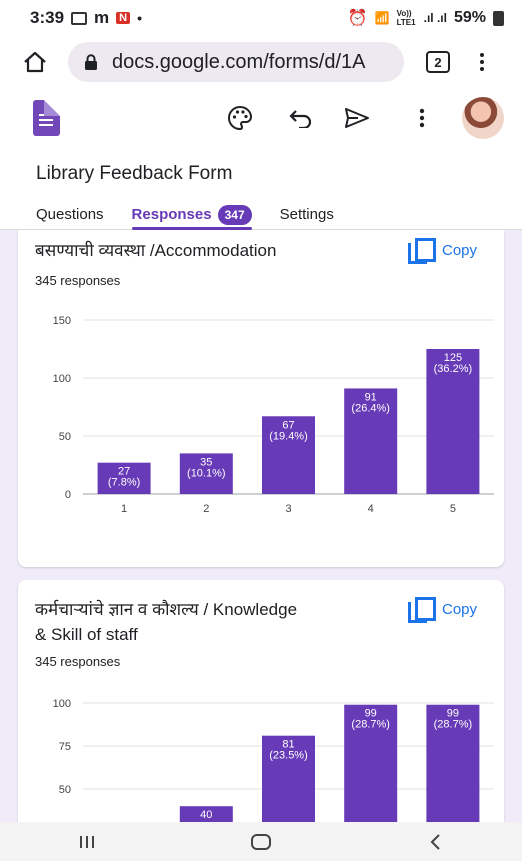 The width and height of the screenshot is (522, 861). I want to click on undo-icon, so click(301, 118).